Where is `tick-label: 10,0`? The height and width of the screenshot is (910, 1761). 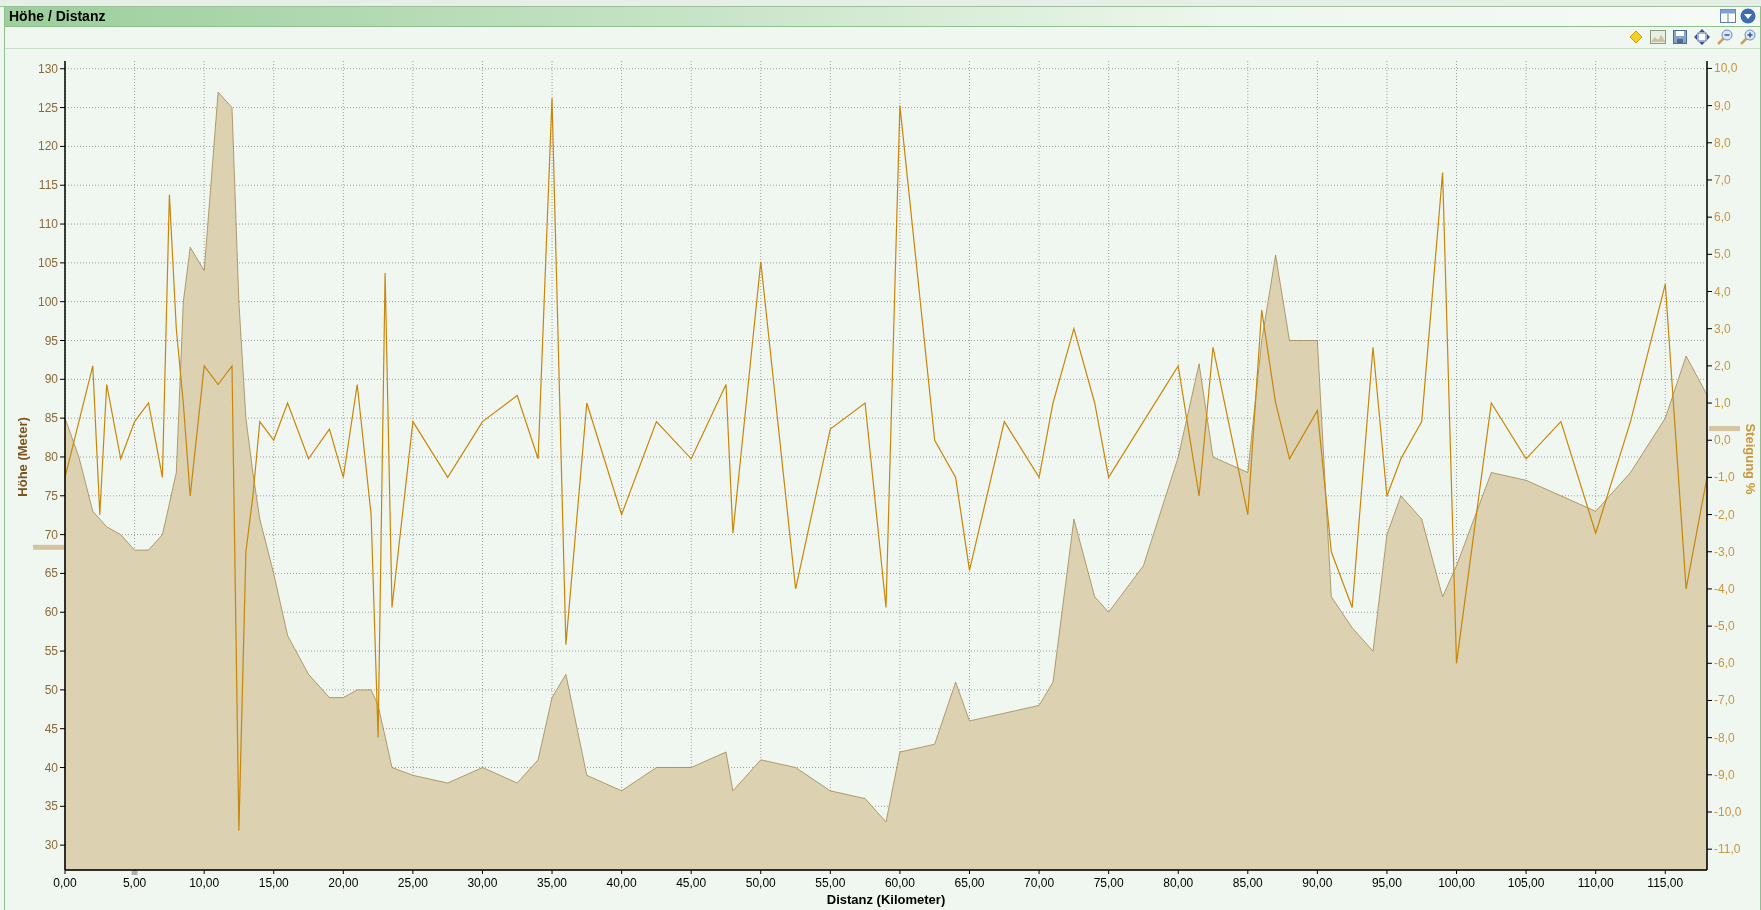 tick-label: 10,0 is located at coordinates (1726, 68).